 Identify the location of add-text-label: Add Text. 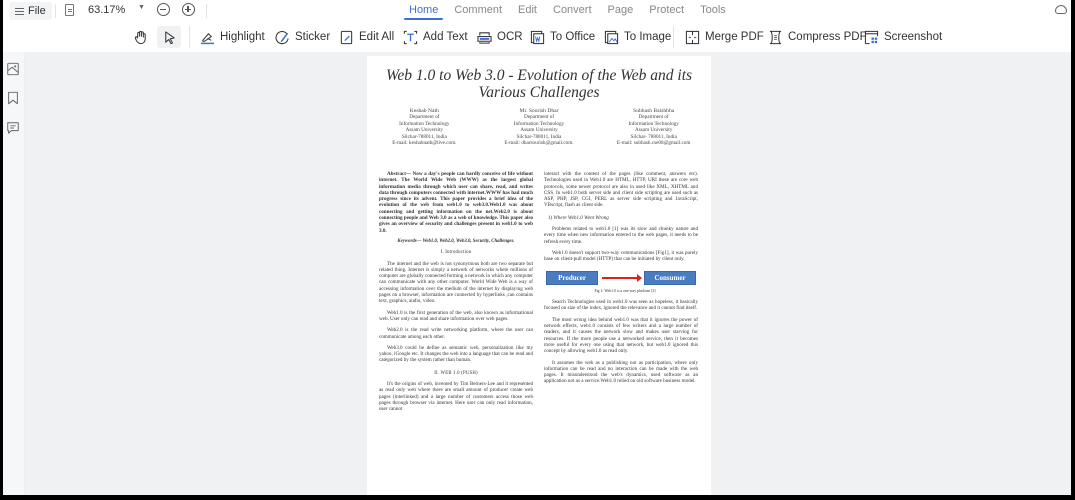
(445, 37).